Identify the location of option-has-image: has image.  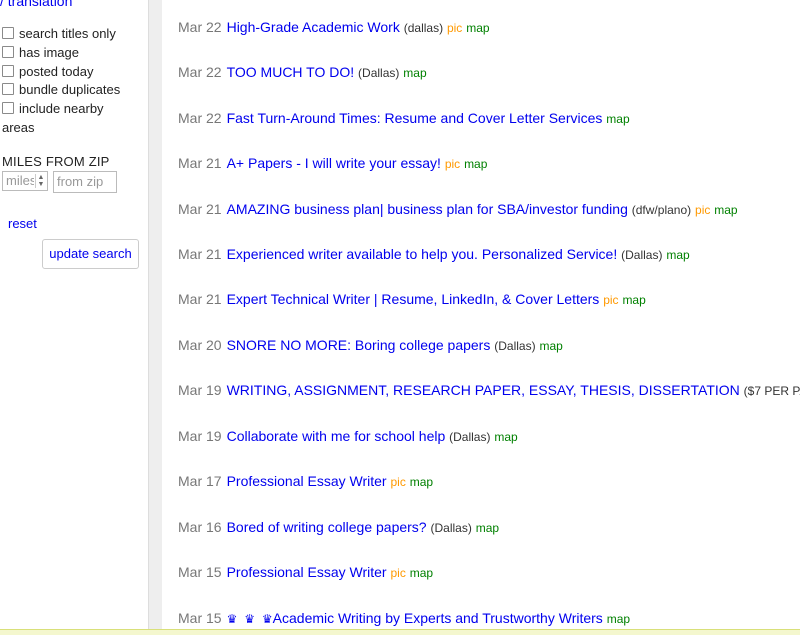
(40, 52).